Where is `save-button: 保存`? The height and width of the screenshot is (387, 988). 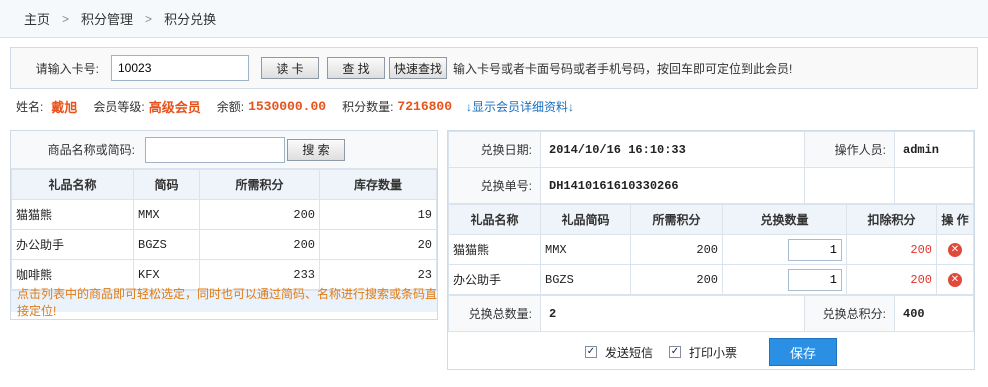 save-button: 保存 is located at coordinates (803, 352).